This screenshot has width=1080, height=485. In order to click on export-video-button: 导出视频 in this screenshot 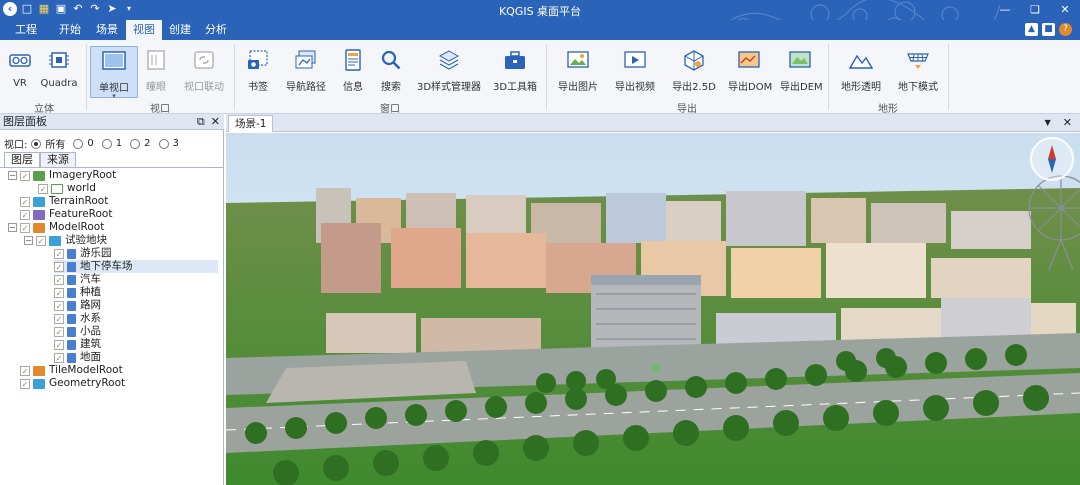, I will do `click(635, 72)`.